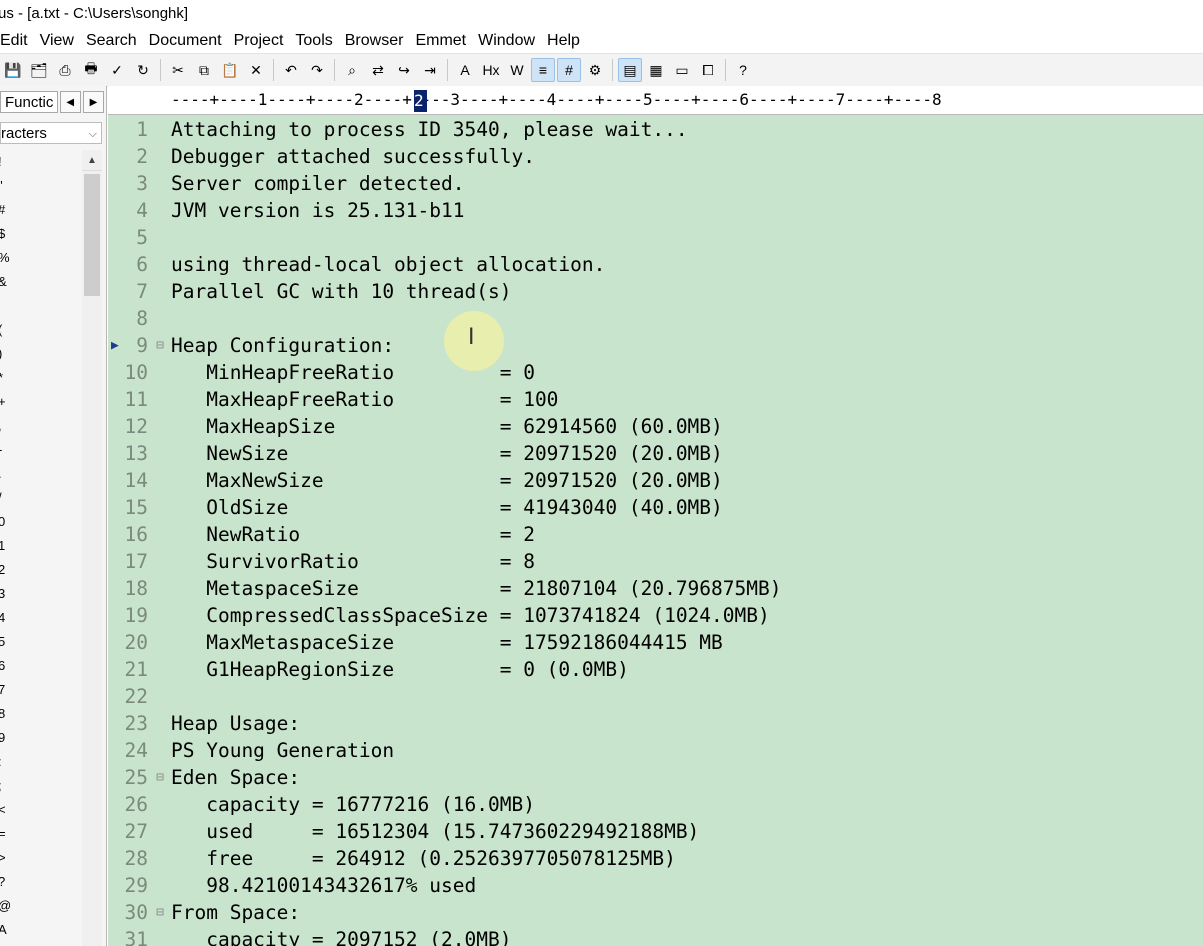  I want to click on character-item: %, so click(40, 258).